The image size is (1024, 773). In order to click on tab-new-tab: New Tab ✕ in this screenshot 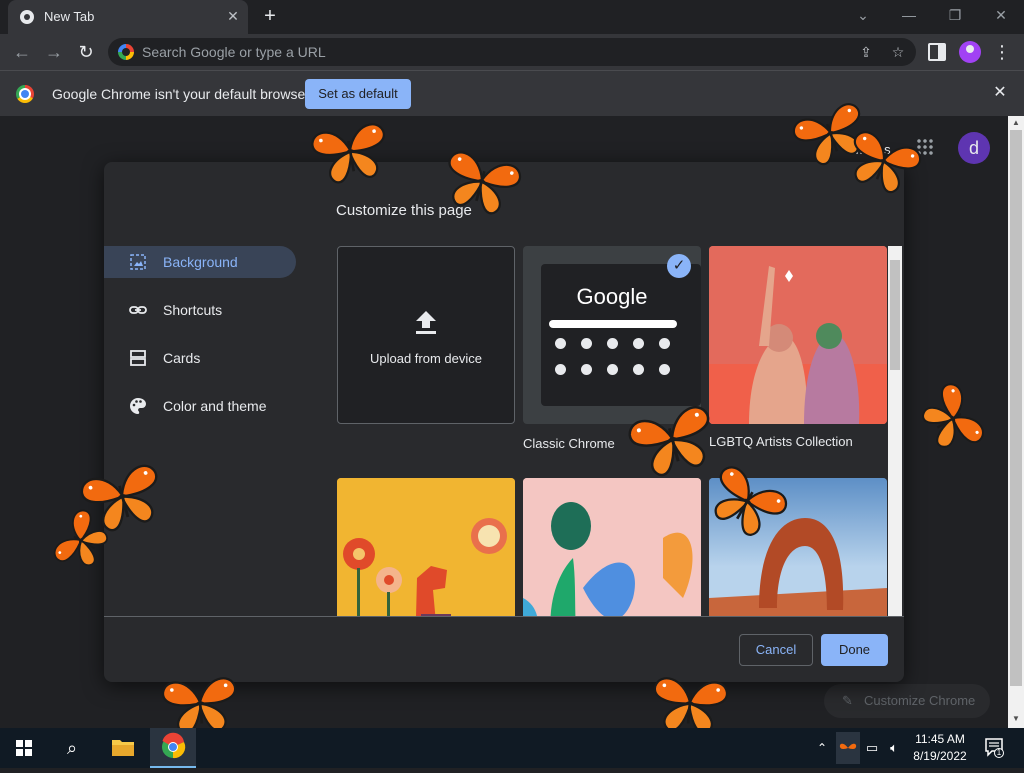, I will do `click(128, 17)`.